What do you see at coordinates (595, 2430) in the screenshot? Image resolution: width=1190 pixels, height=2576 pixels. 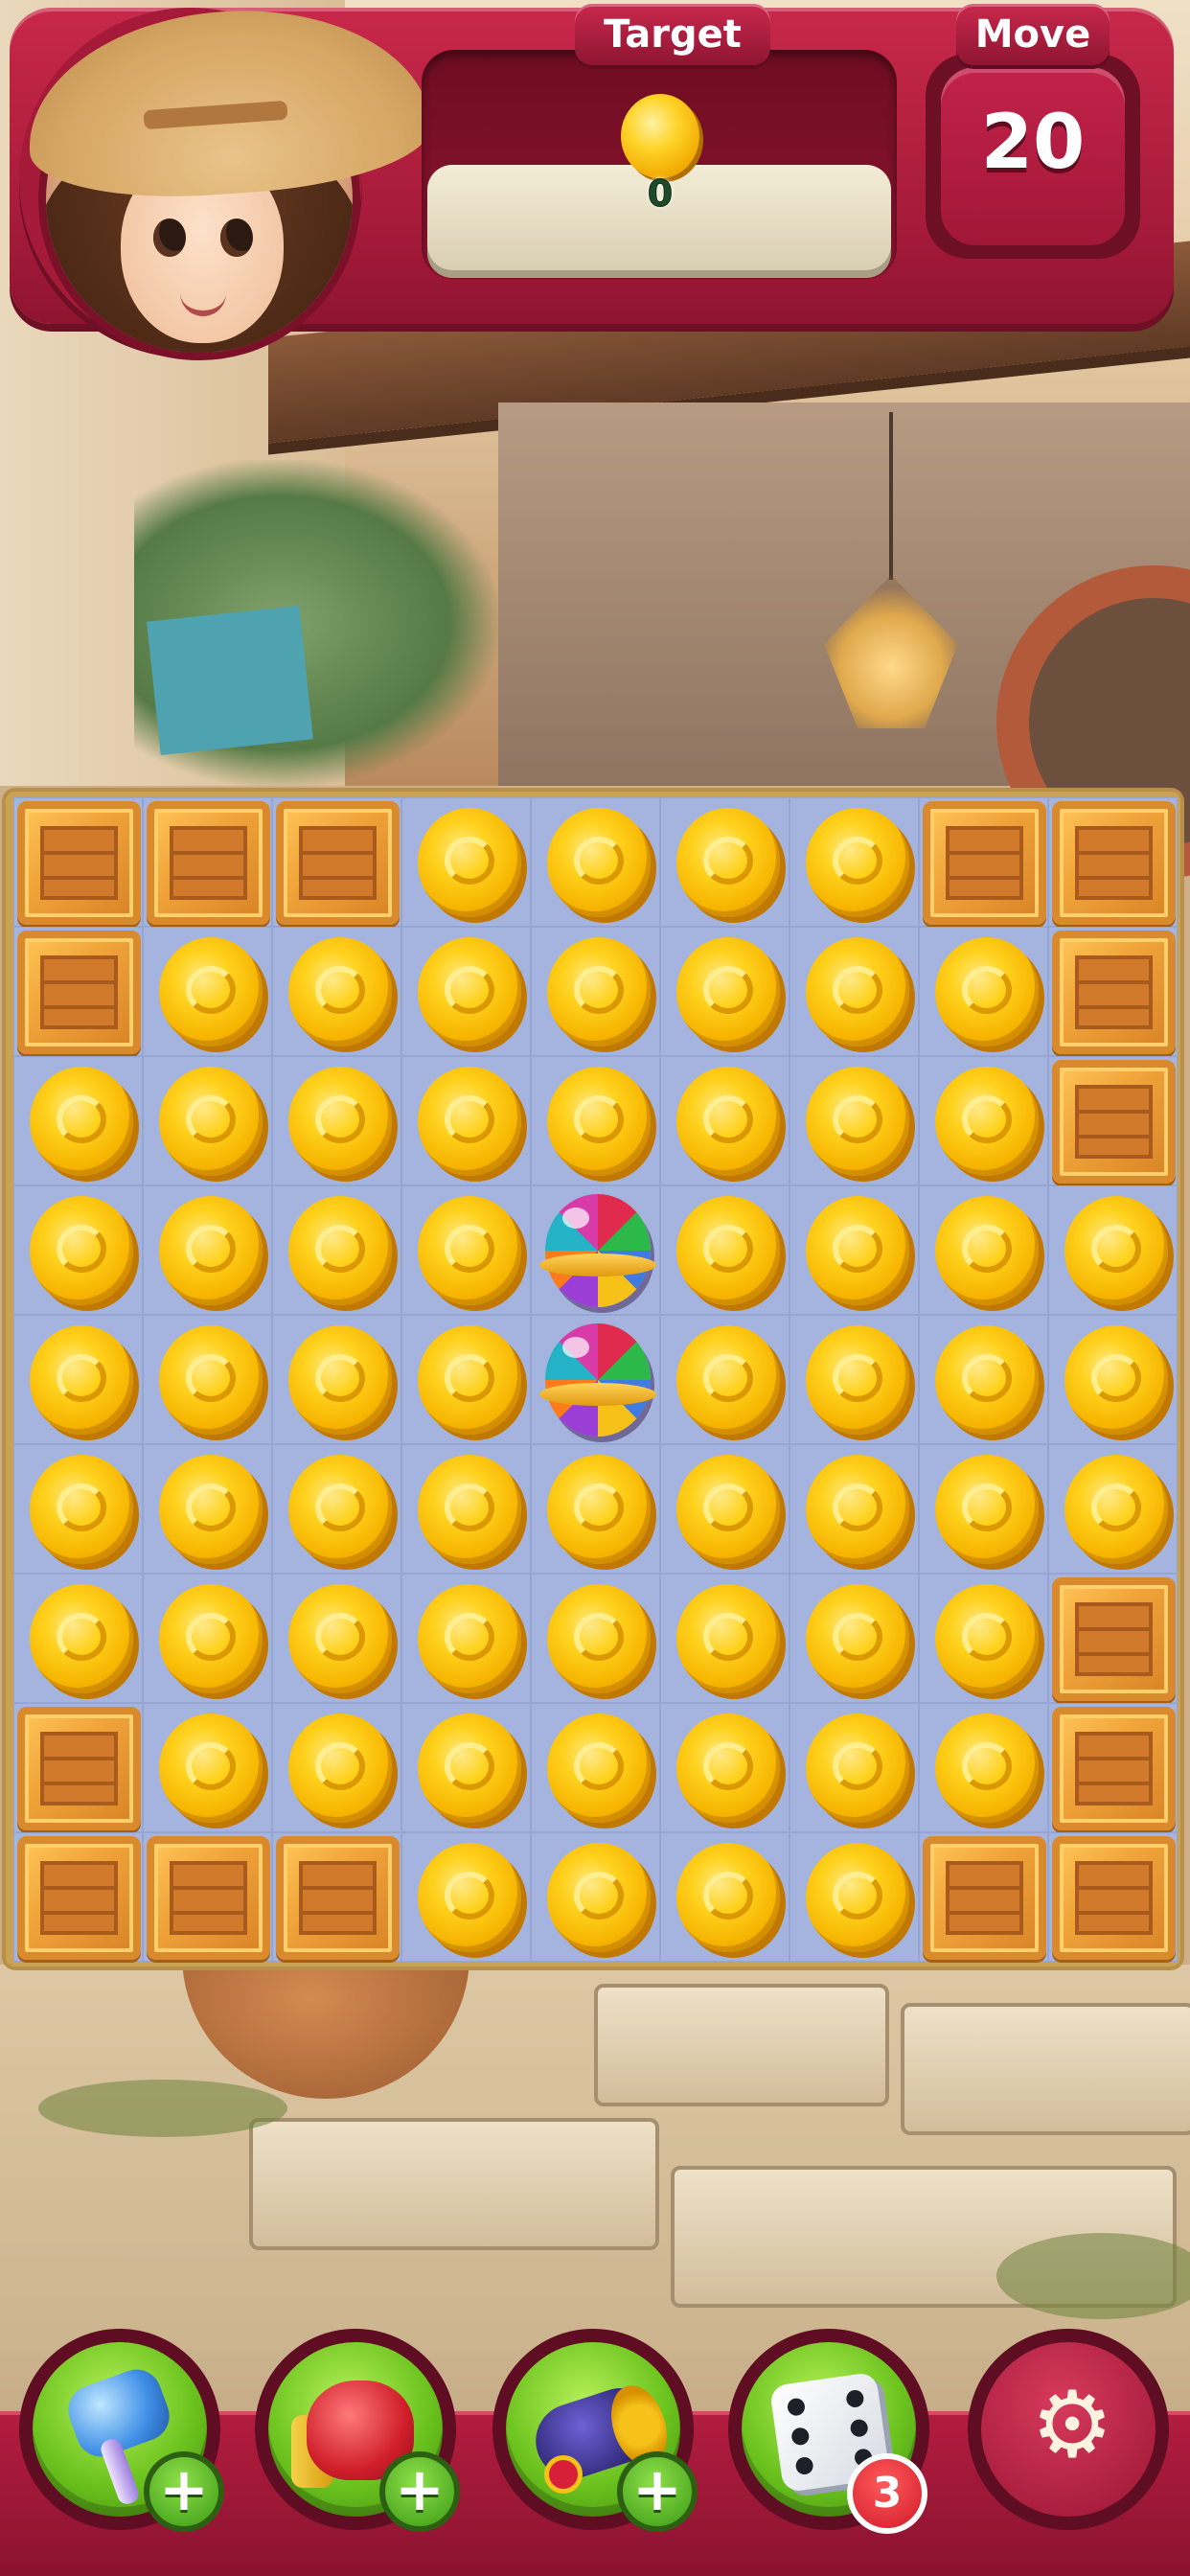 I see `cannon-booster-button: +` at bounding box center [595, 2430].